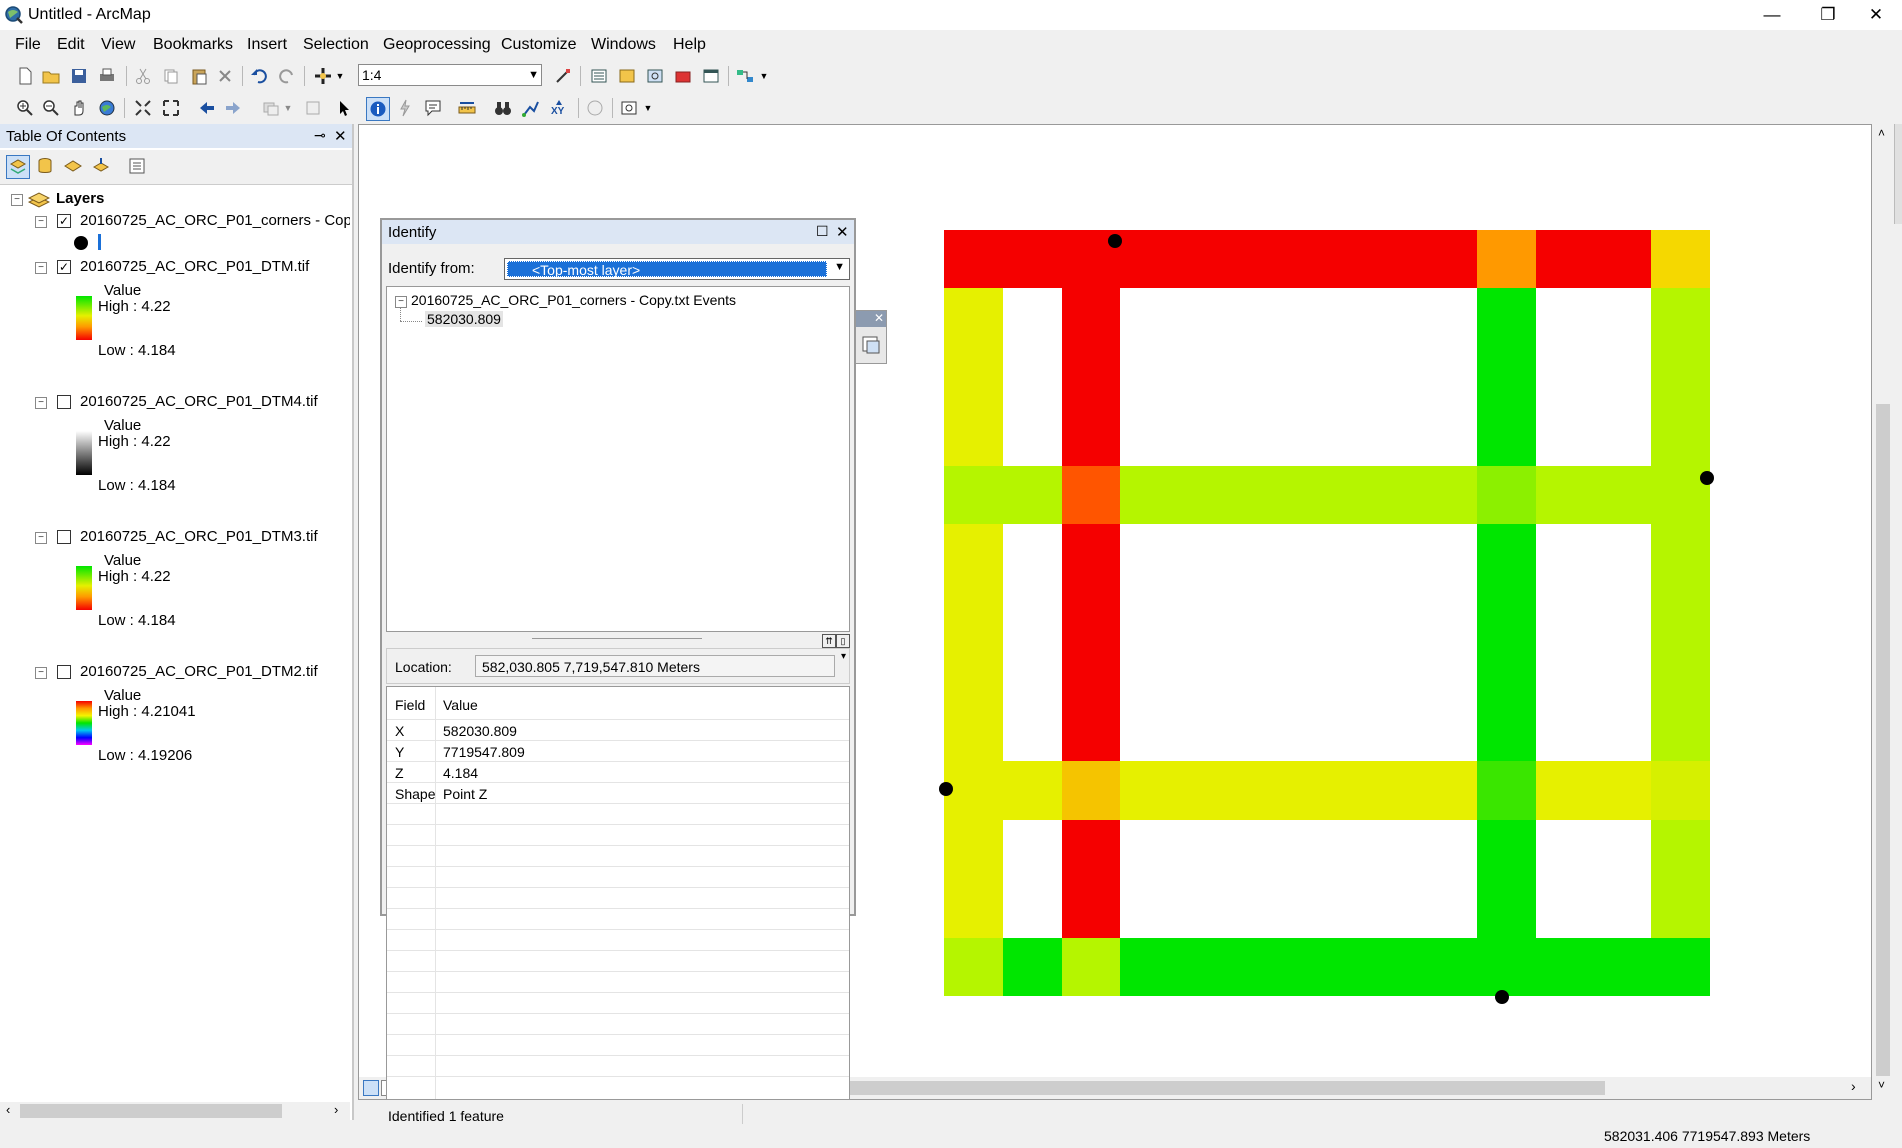  What do you see at coordinates (225, 76) in the screenshot?
I see `delete-icon` at bounding box center [225, 76].